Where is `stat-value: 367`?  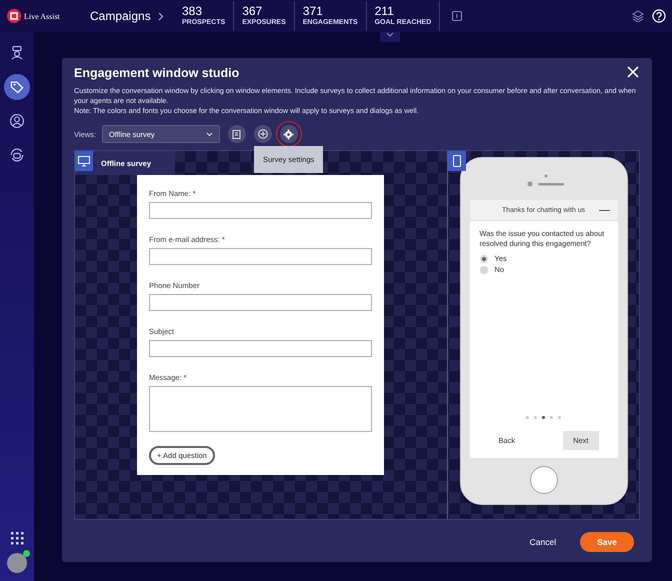
stat-value: 367 is located at coordinates (253, 11).